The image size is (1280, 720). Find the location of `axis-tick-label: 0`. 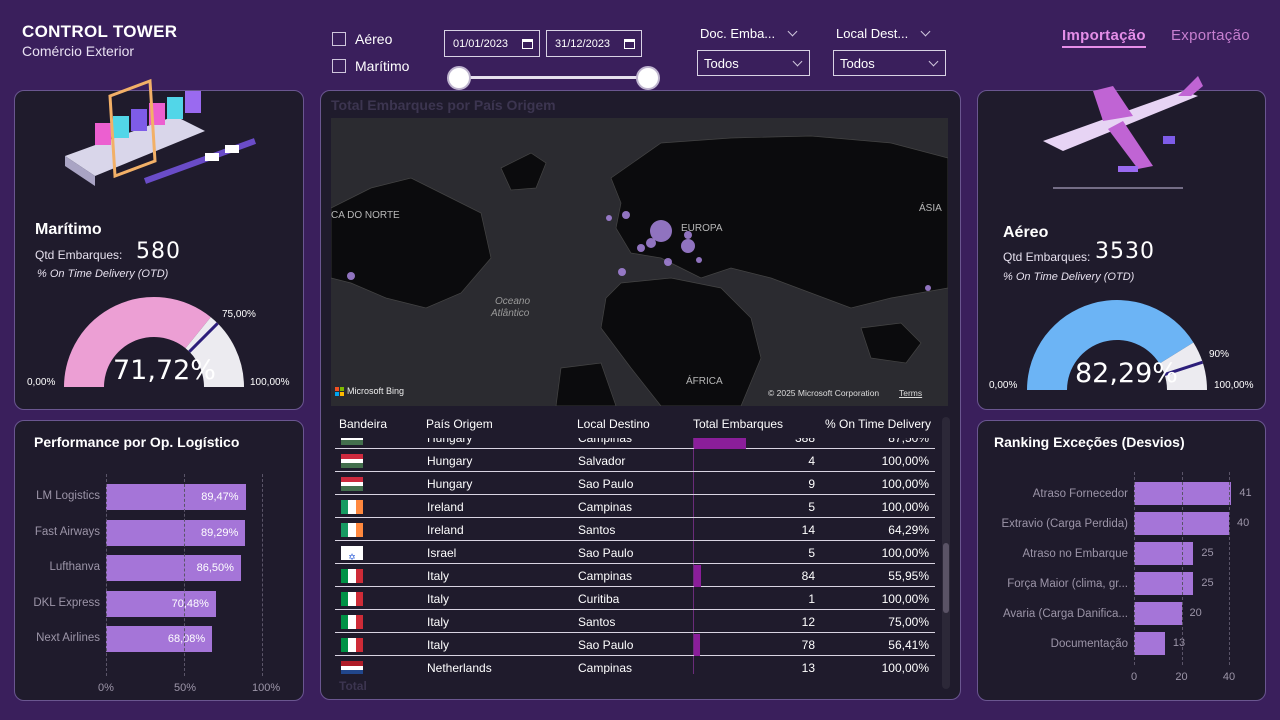

axis-tick-label: 0 is located at coordinates (1134, 677).